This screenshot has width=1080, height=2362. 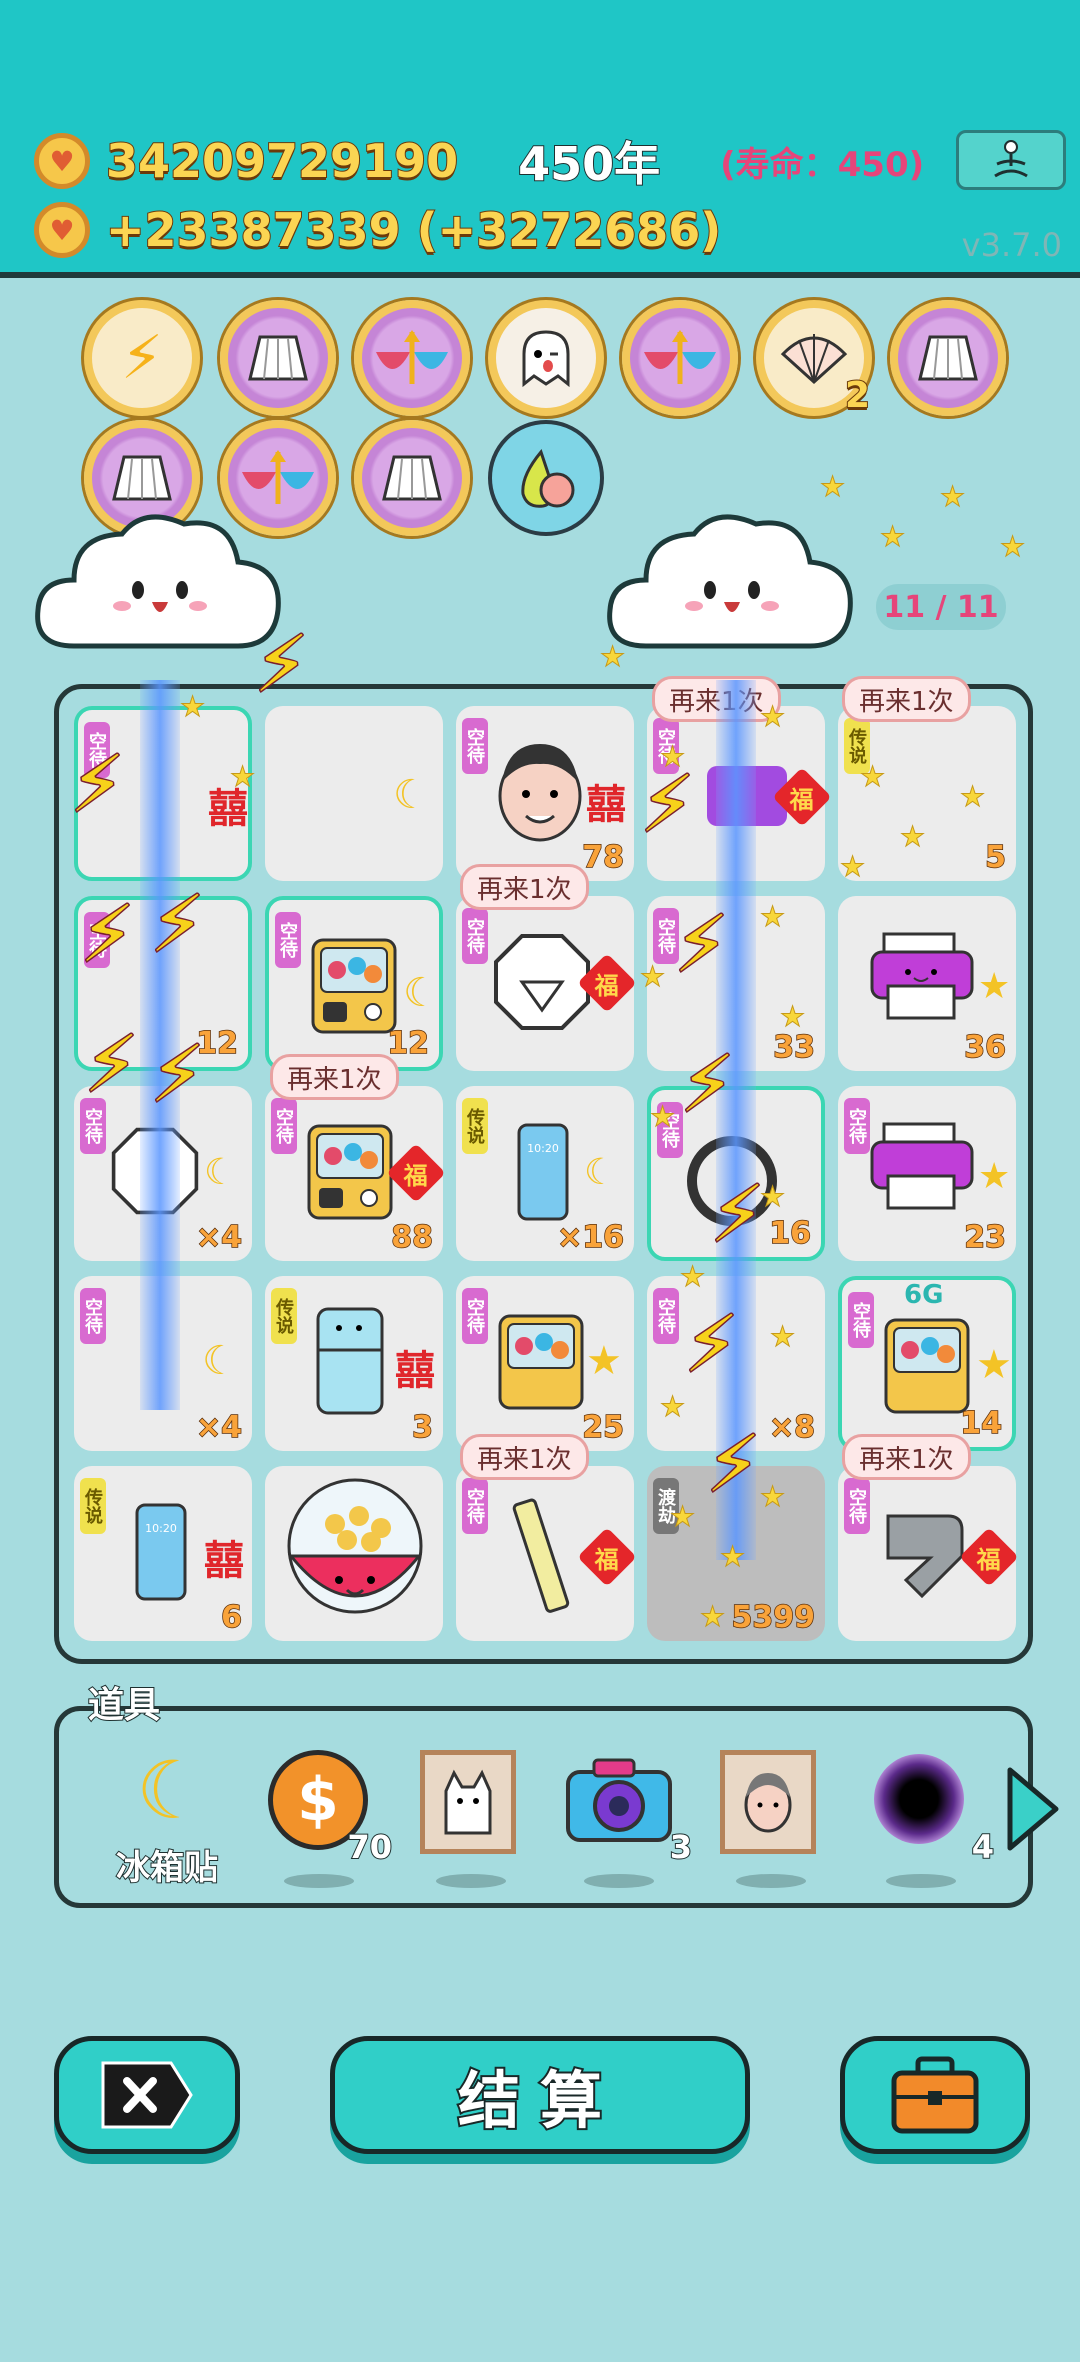 I want to click on year-label: 450年, so click(x=589, y=164).